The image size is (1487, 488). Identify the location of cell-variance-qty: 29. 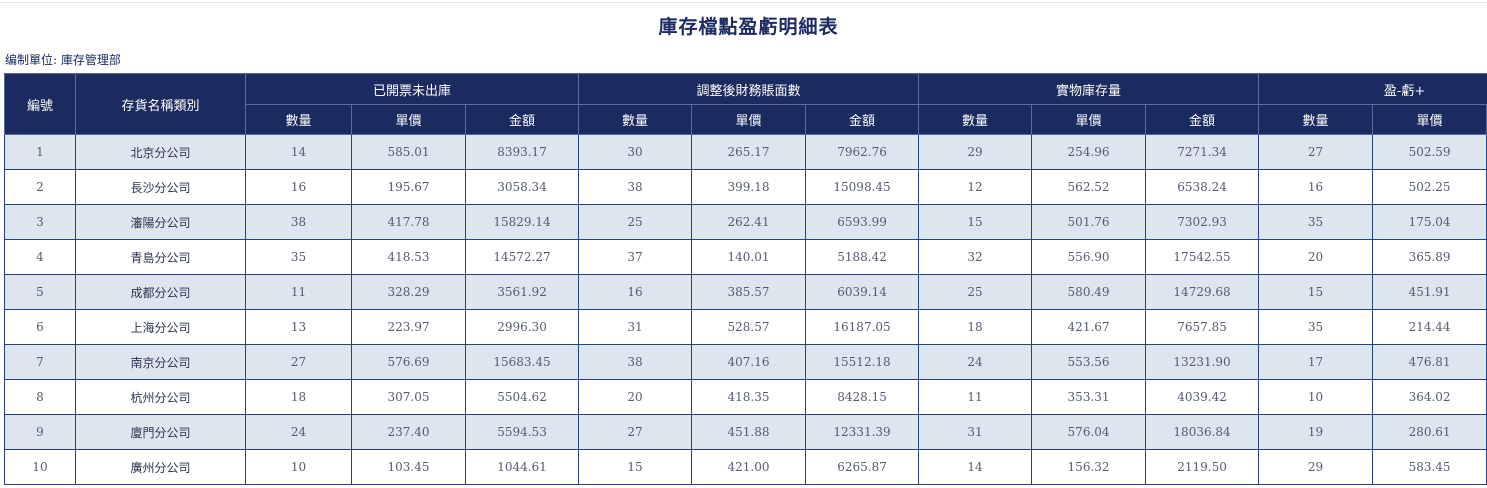
(1316, 467).